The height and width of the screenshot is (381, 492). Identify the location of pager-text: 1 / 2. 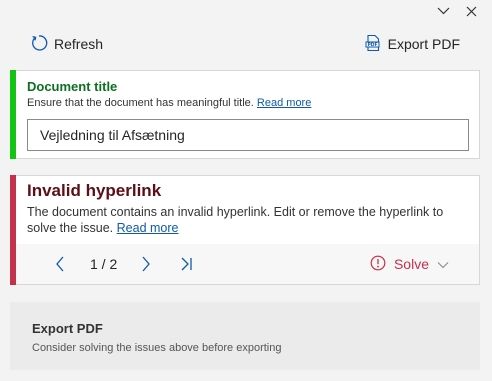
(104, 264).